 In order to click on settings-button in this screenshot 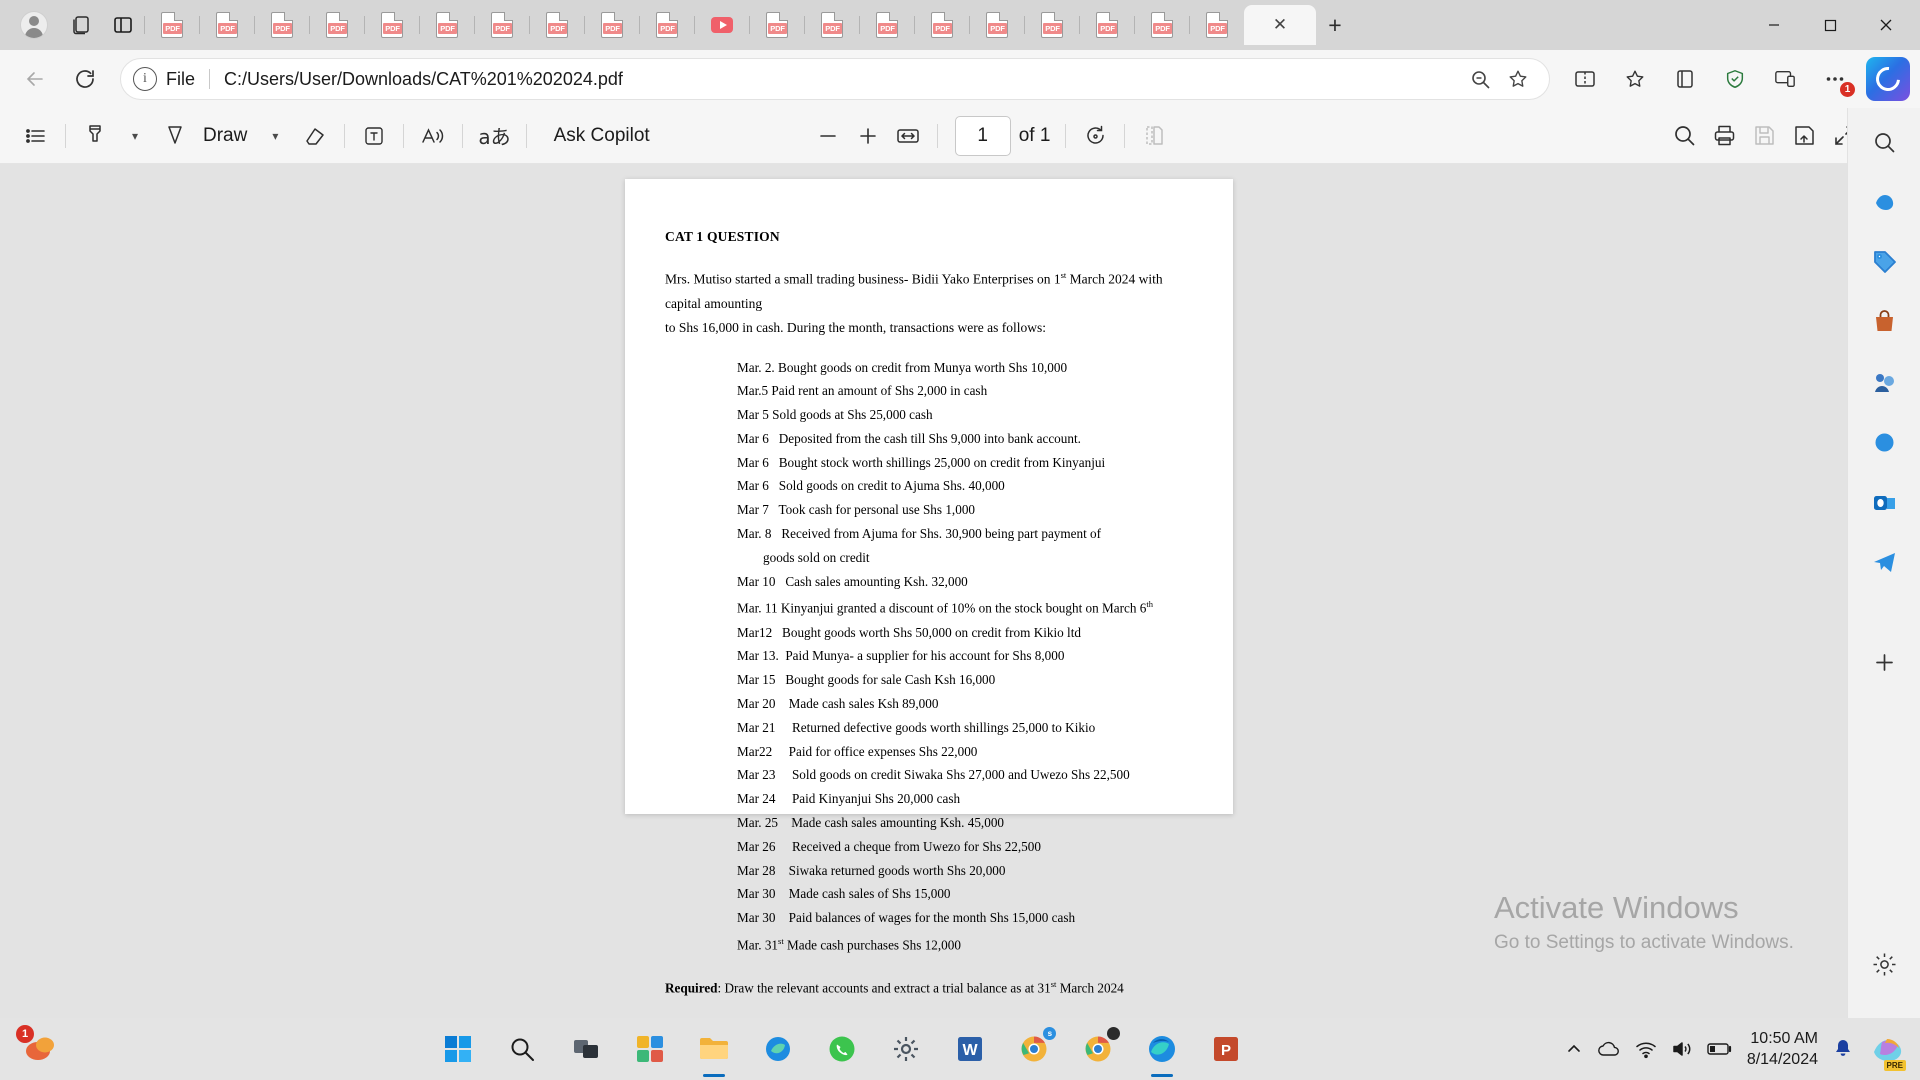, I will do `click(906, 1049)`.